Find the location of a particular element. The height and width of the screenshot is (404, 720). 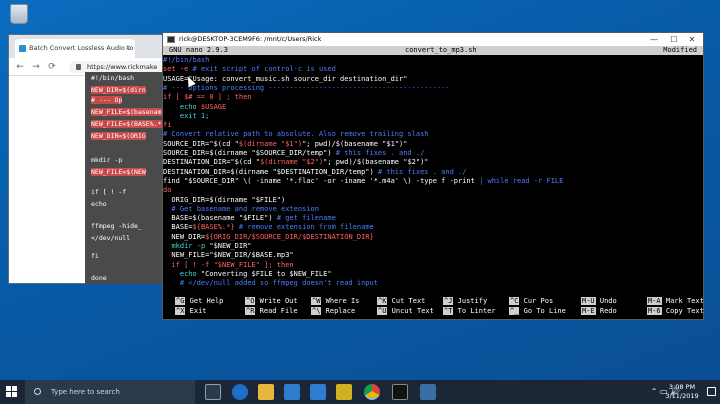

code-token: NEW_DIR= is located at coordinates (184, 236).